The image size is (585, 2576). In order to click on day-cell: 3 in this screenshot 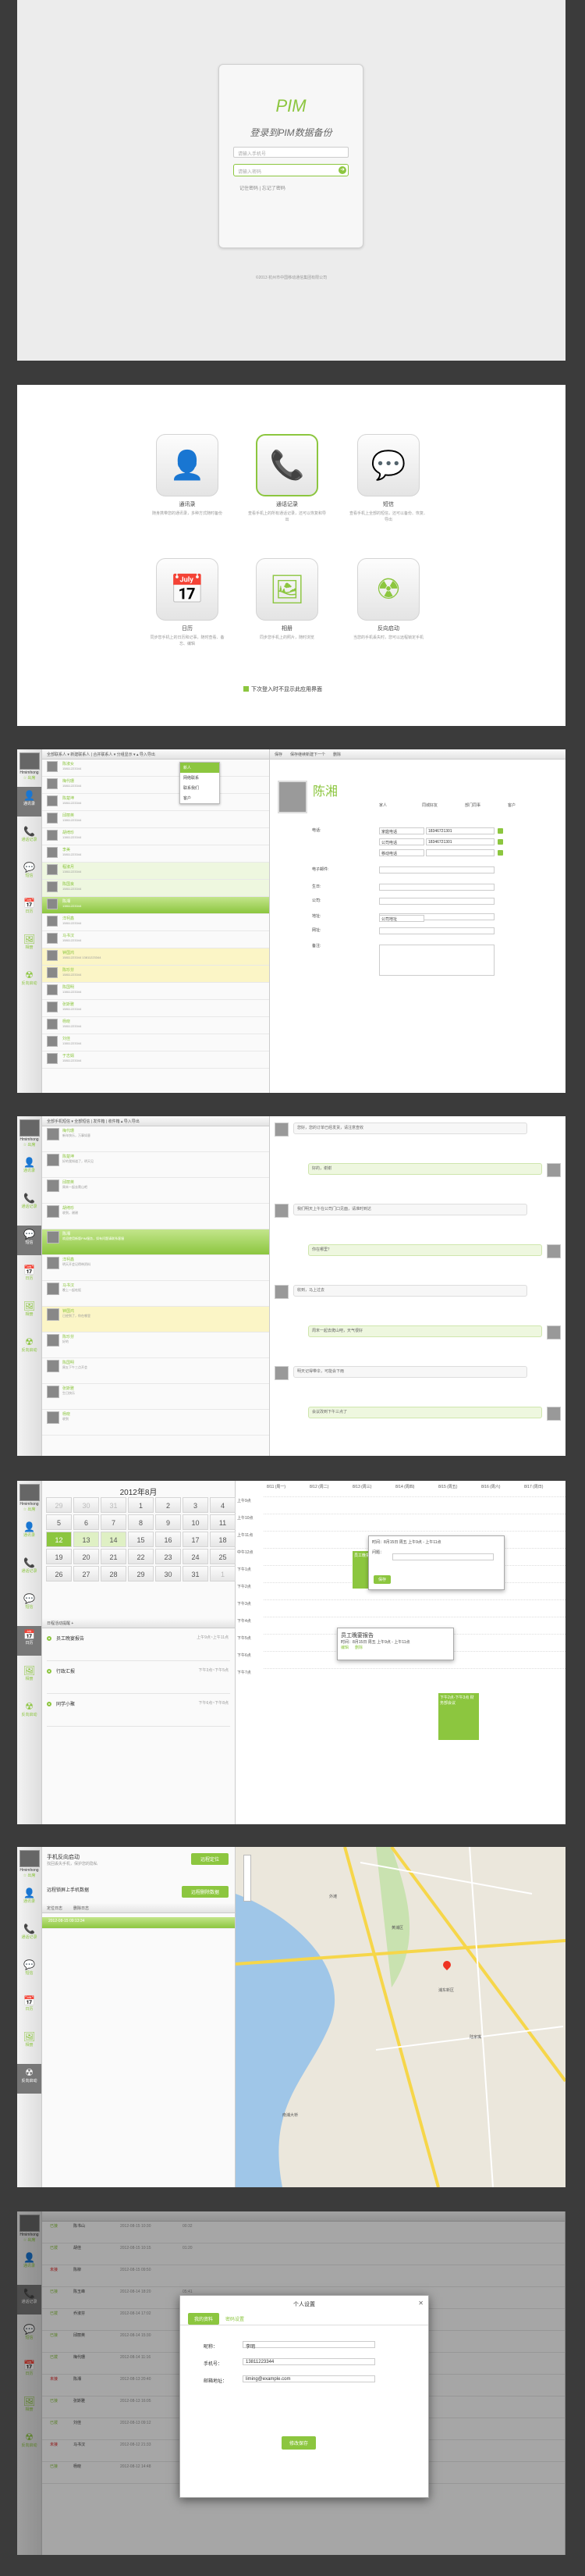, I will do `click(196, 1505)`.